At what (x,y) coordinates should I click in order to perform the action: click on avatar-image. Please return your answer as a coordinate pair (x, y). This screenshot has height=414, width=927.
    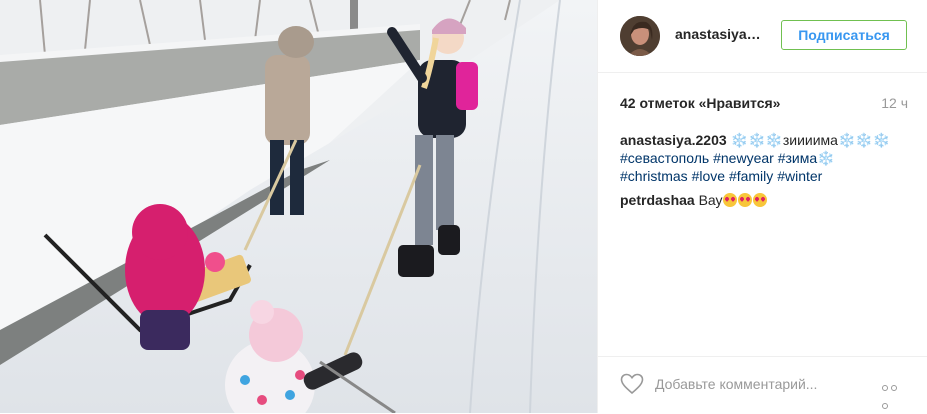
    Looking at the image, I should click on (640, 36).